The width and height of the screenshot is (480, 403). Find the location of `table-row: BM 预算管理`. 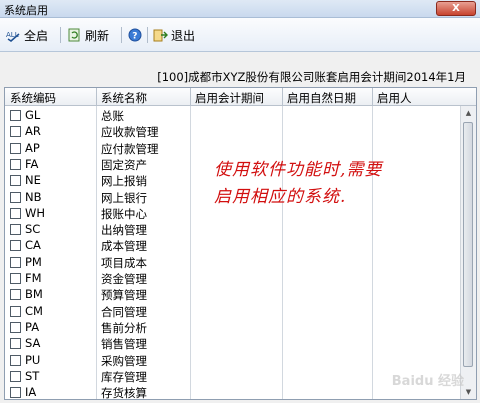

table-row: BM 预算管理 is located at coordinates (233, 294).